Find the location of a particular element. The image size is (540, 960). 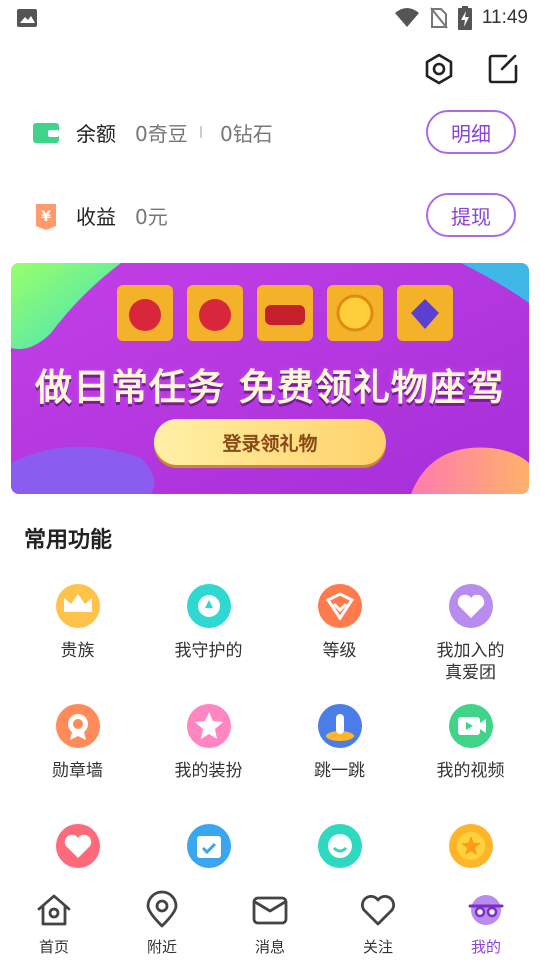

image-icon is located at coordinates (27, 18).